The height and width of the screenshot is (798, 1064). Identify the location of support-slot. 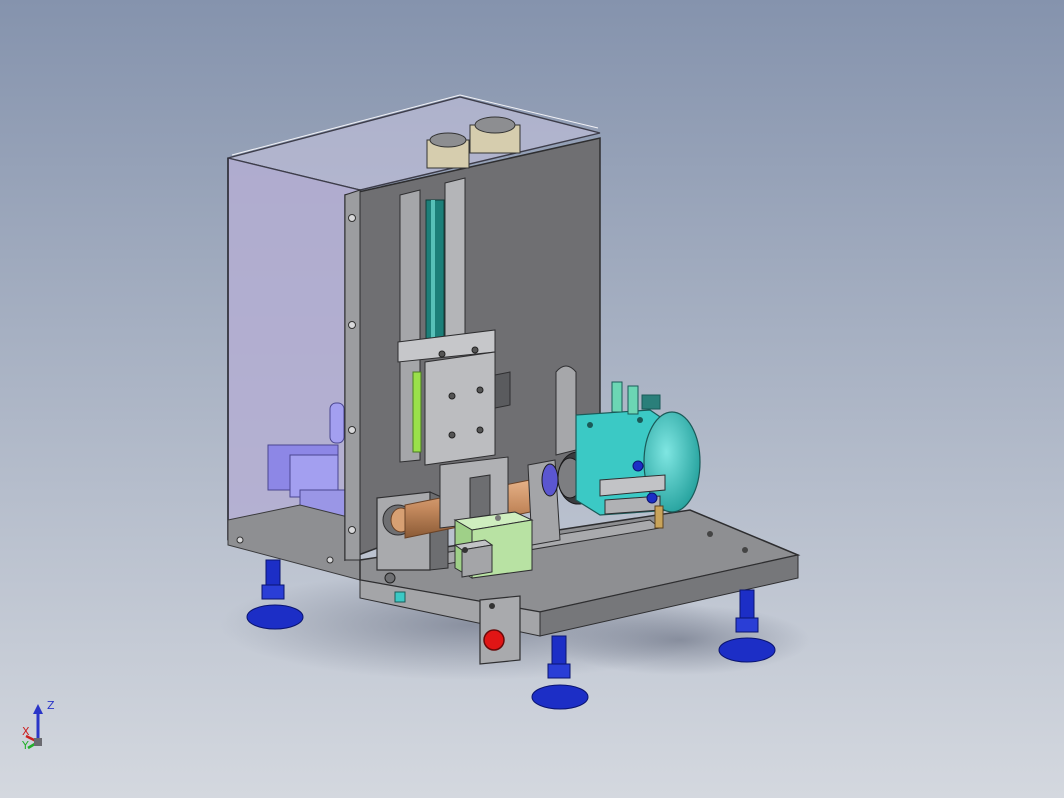
(480, 496).